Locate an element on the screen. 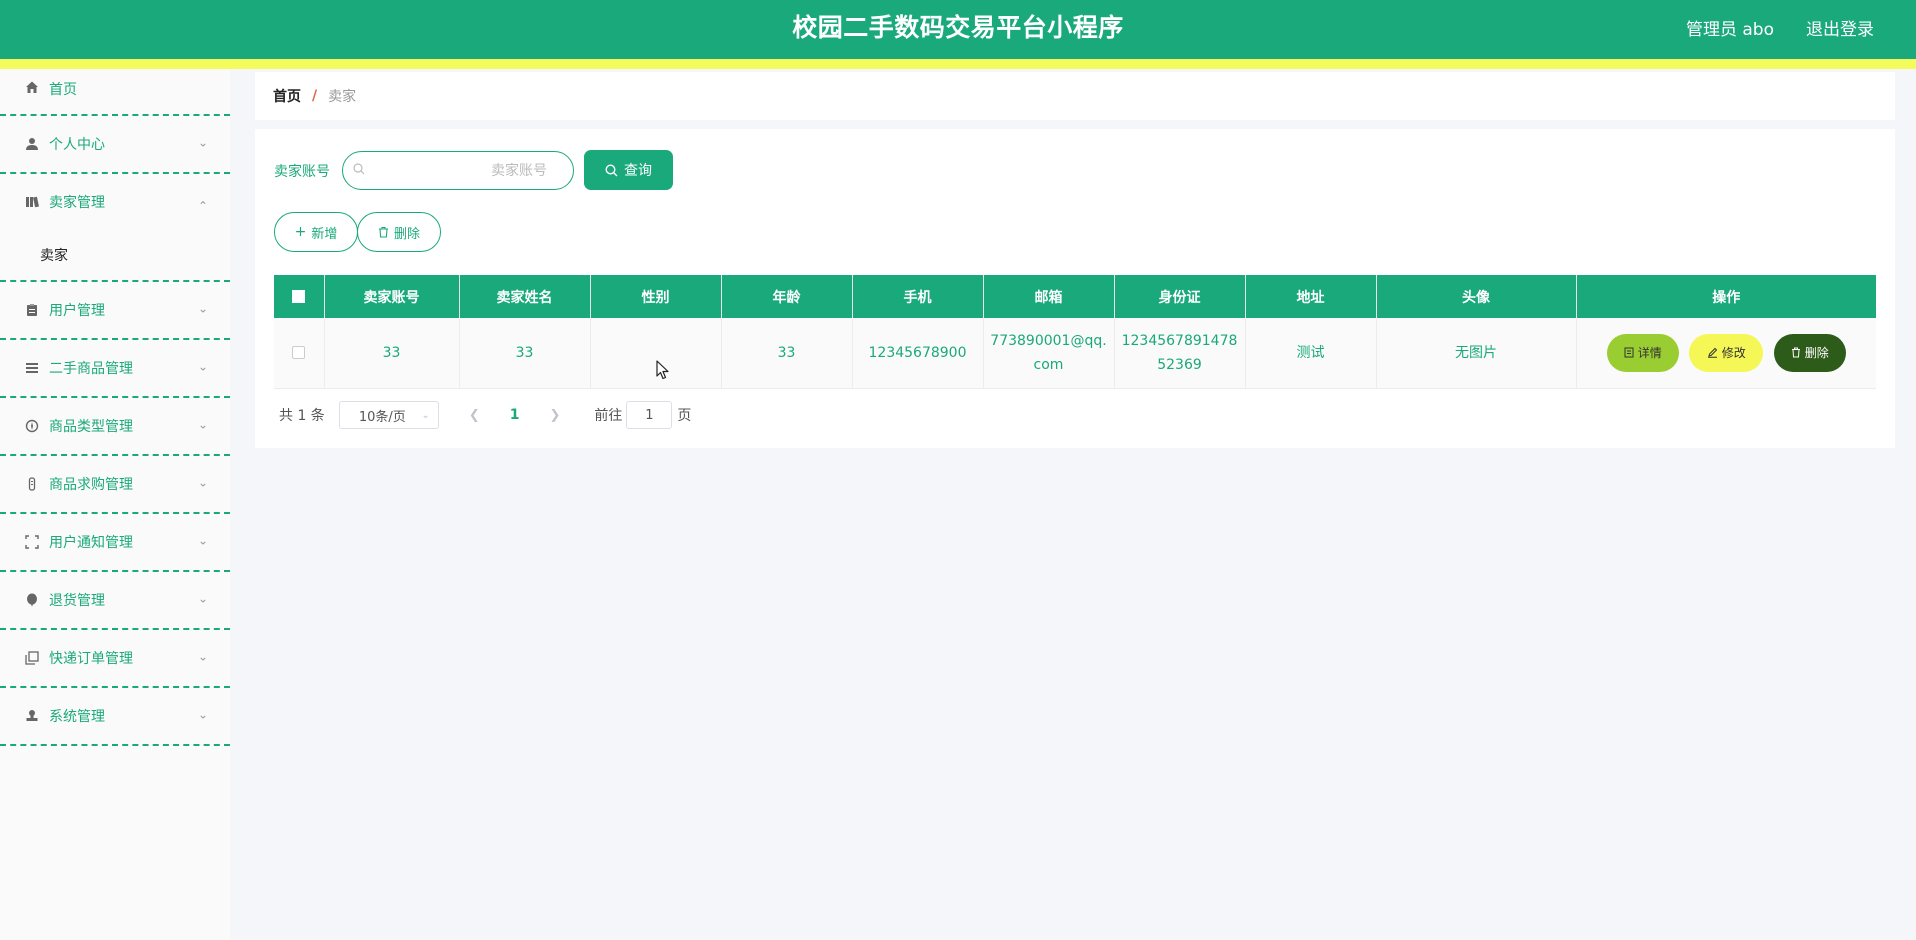  top-header: 校园二手数码交易平台小程序 管理员 abo 退出登录 is located at coordinates (958, 29).